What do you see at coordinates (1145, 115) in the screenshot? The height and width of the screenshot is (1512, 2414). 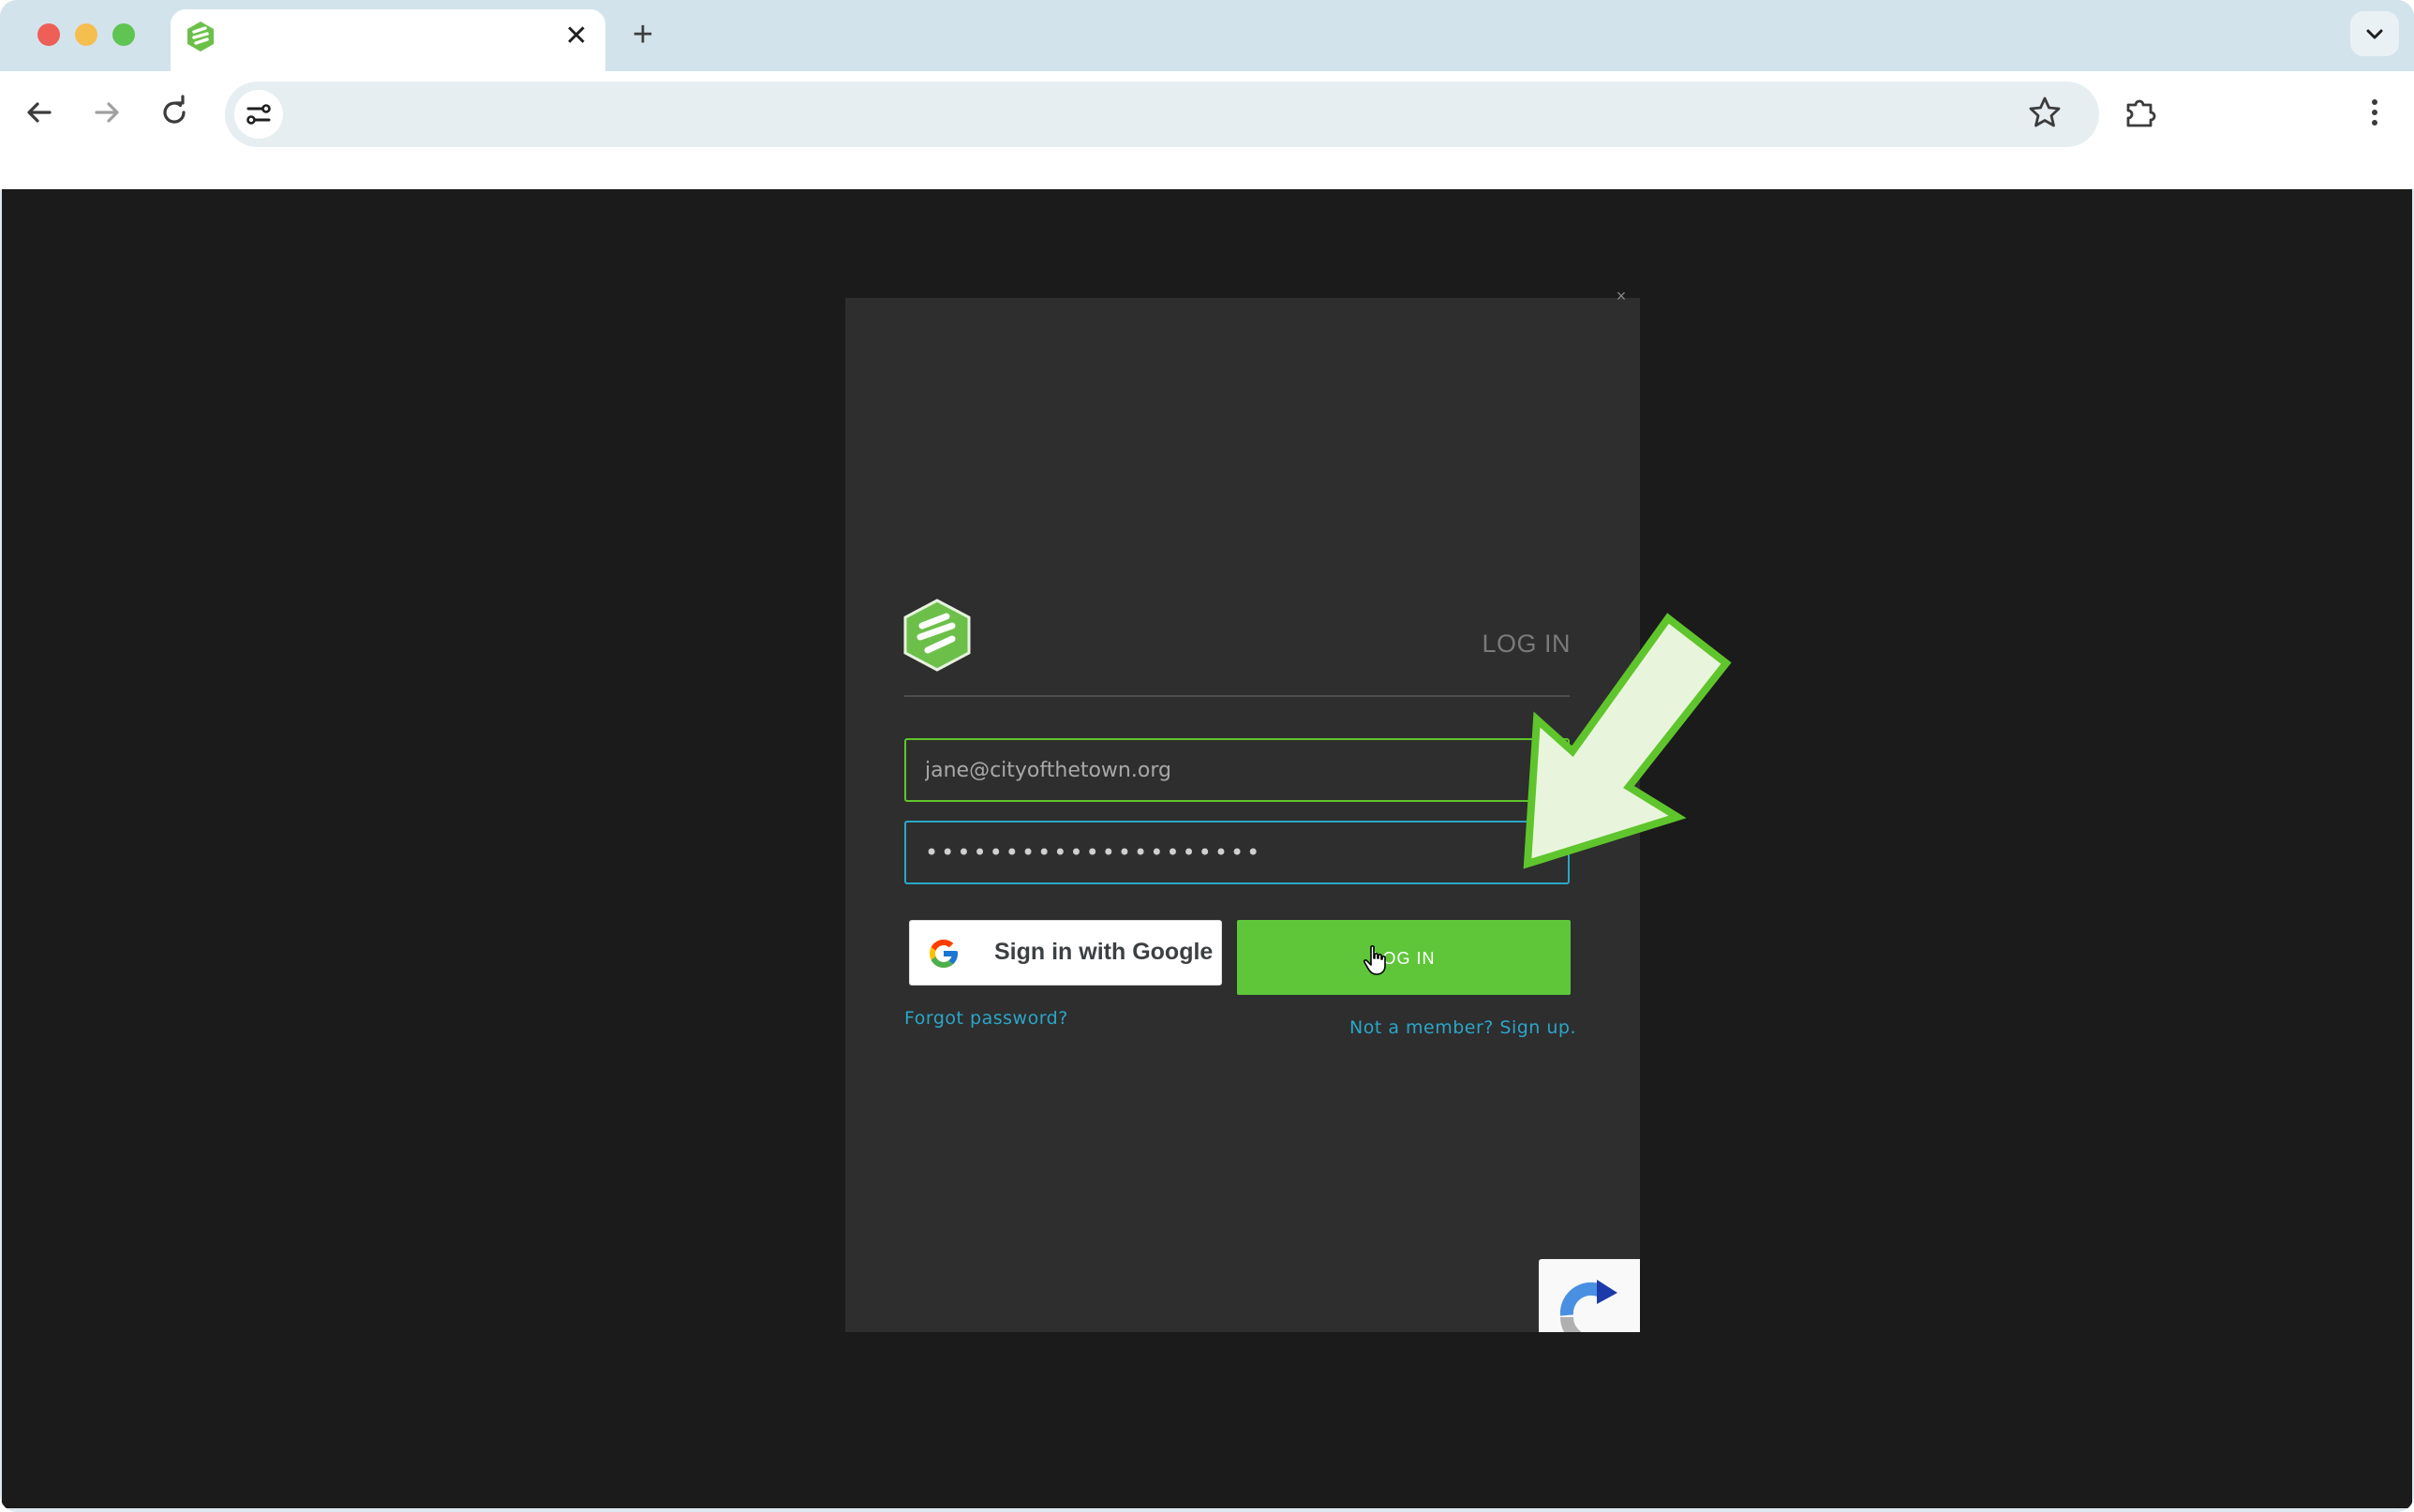 I see `url-input` at bounding box center [1145, 115].